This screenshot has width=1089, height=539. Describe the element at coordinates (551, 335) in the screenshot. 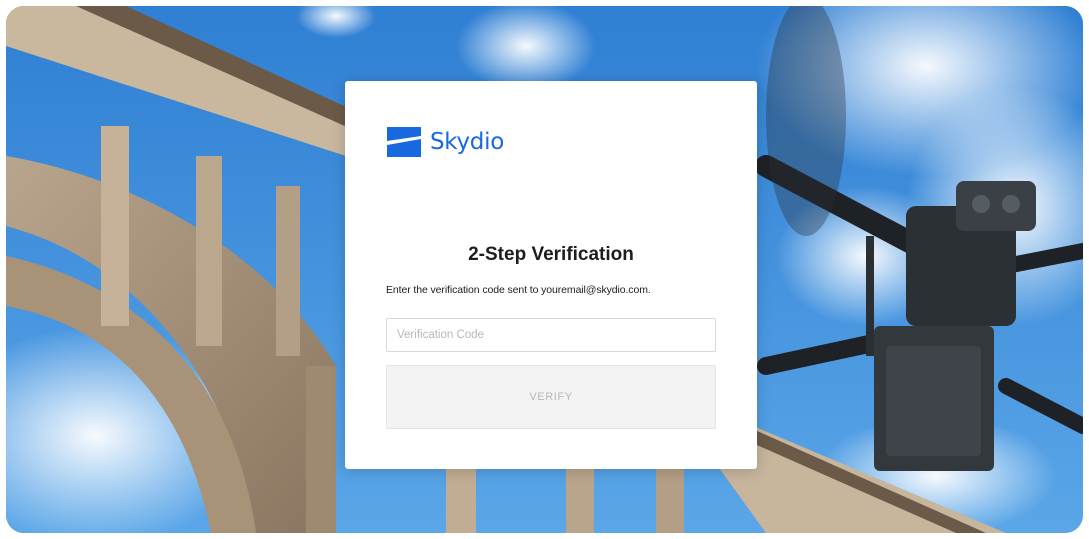

I see `verification-code-input` at that location.